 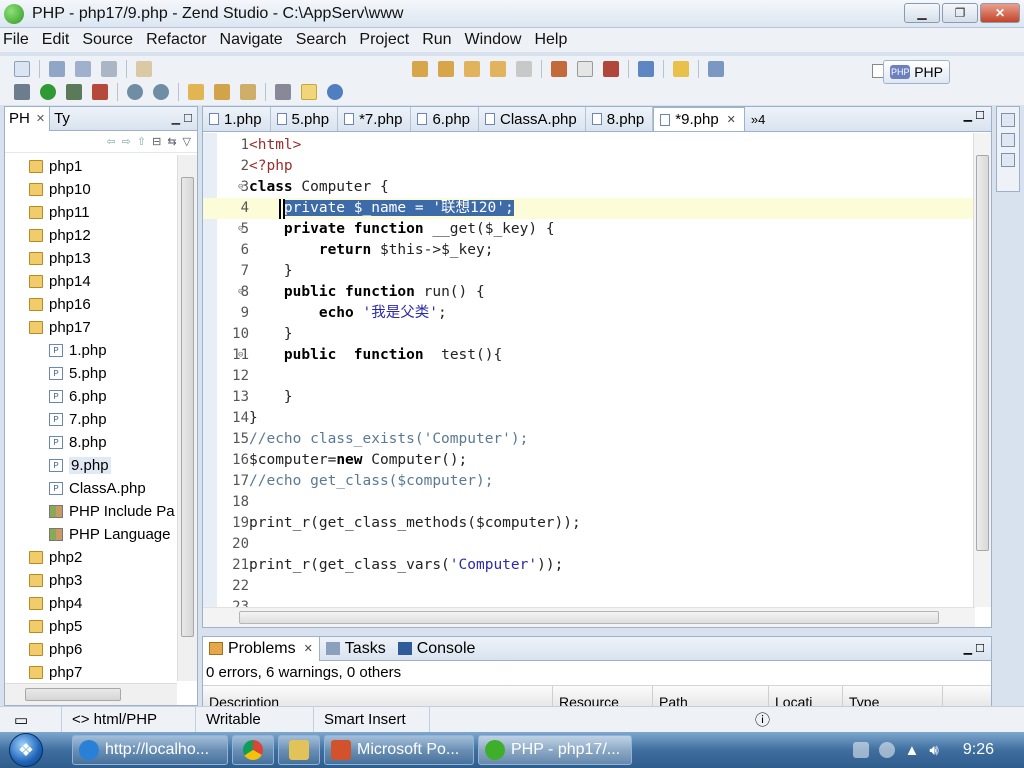 I want to click on pin-icon, so click(x=559, y=69).